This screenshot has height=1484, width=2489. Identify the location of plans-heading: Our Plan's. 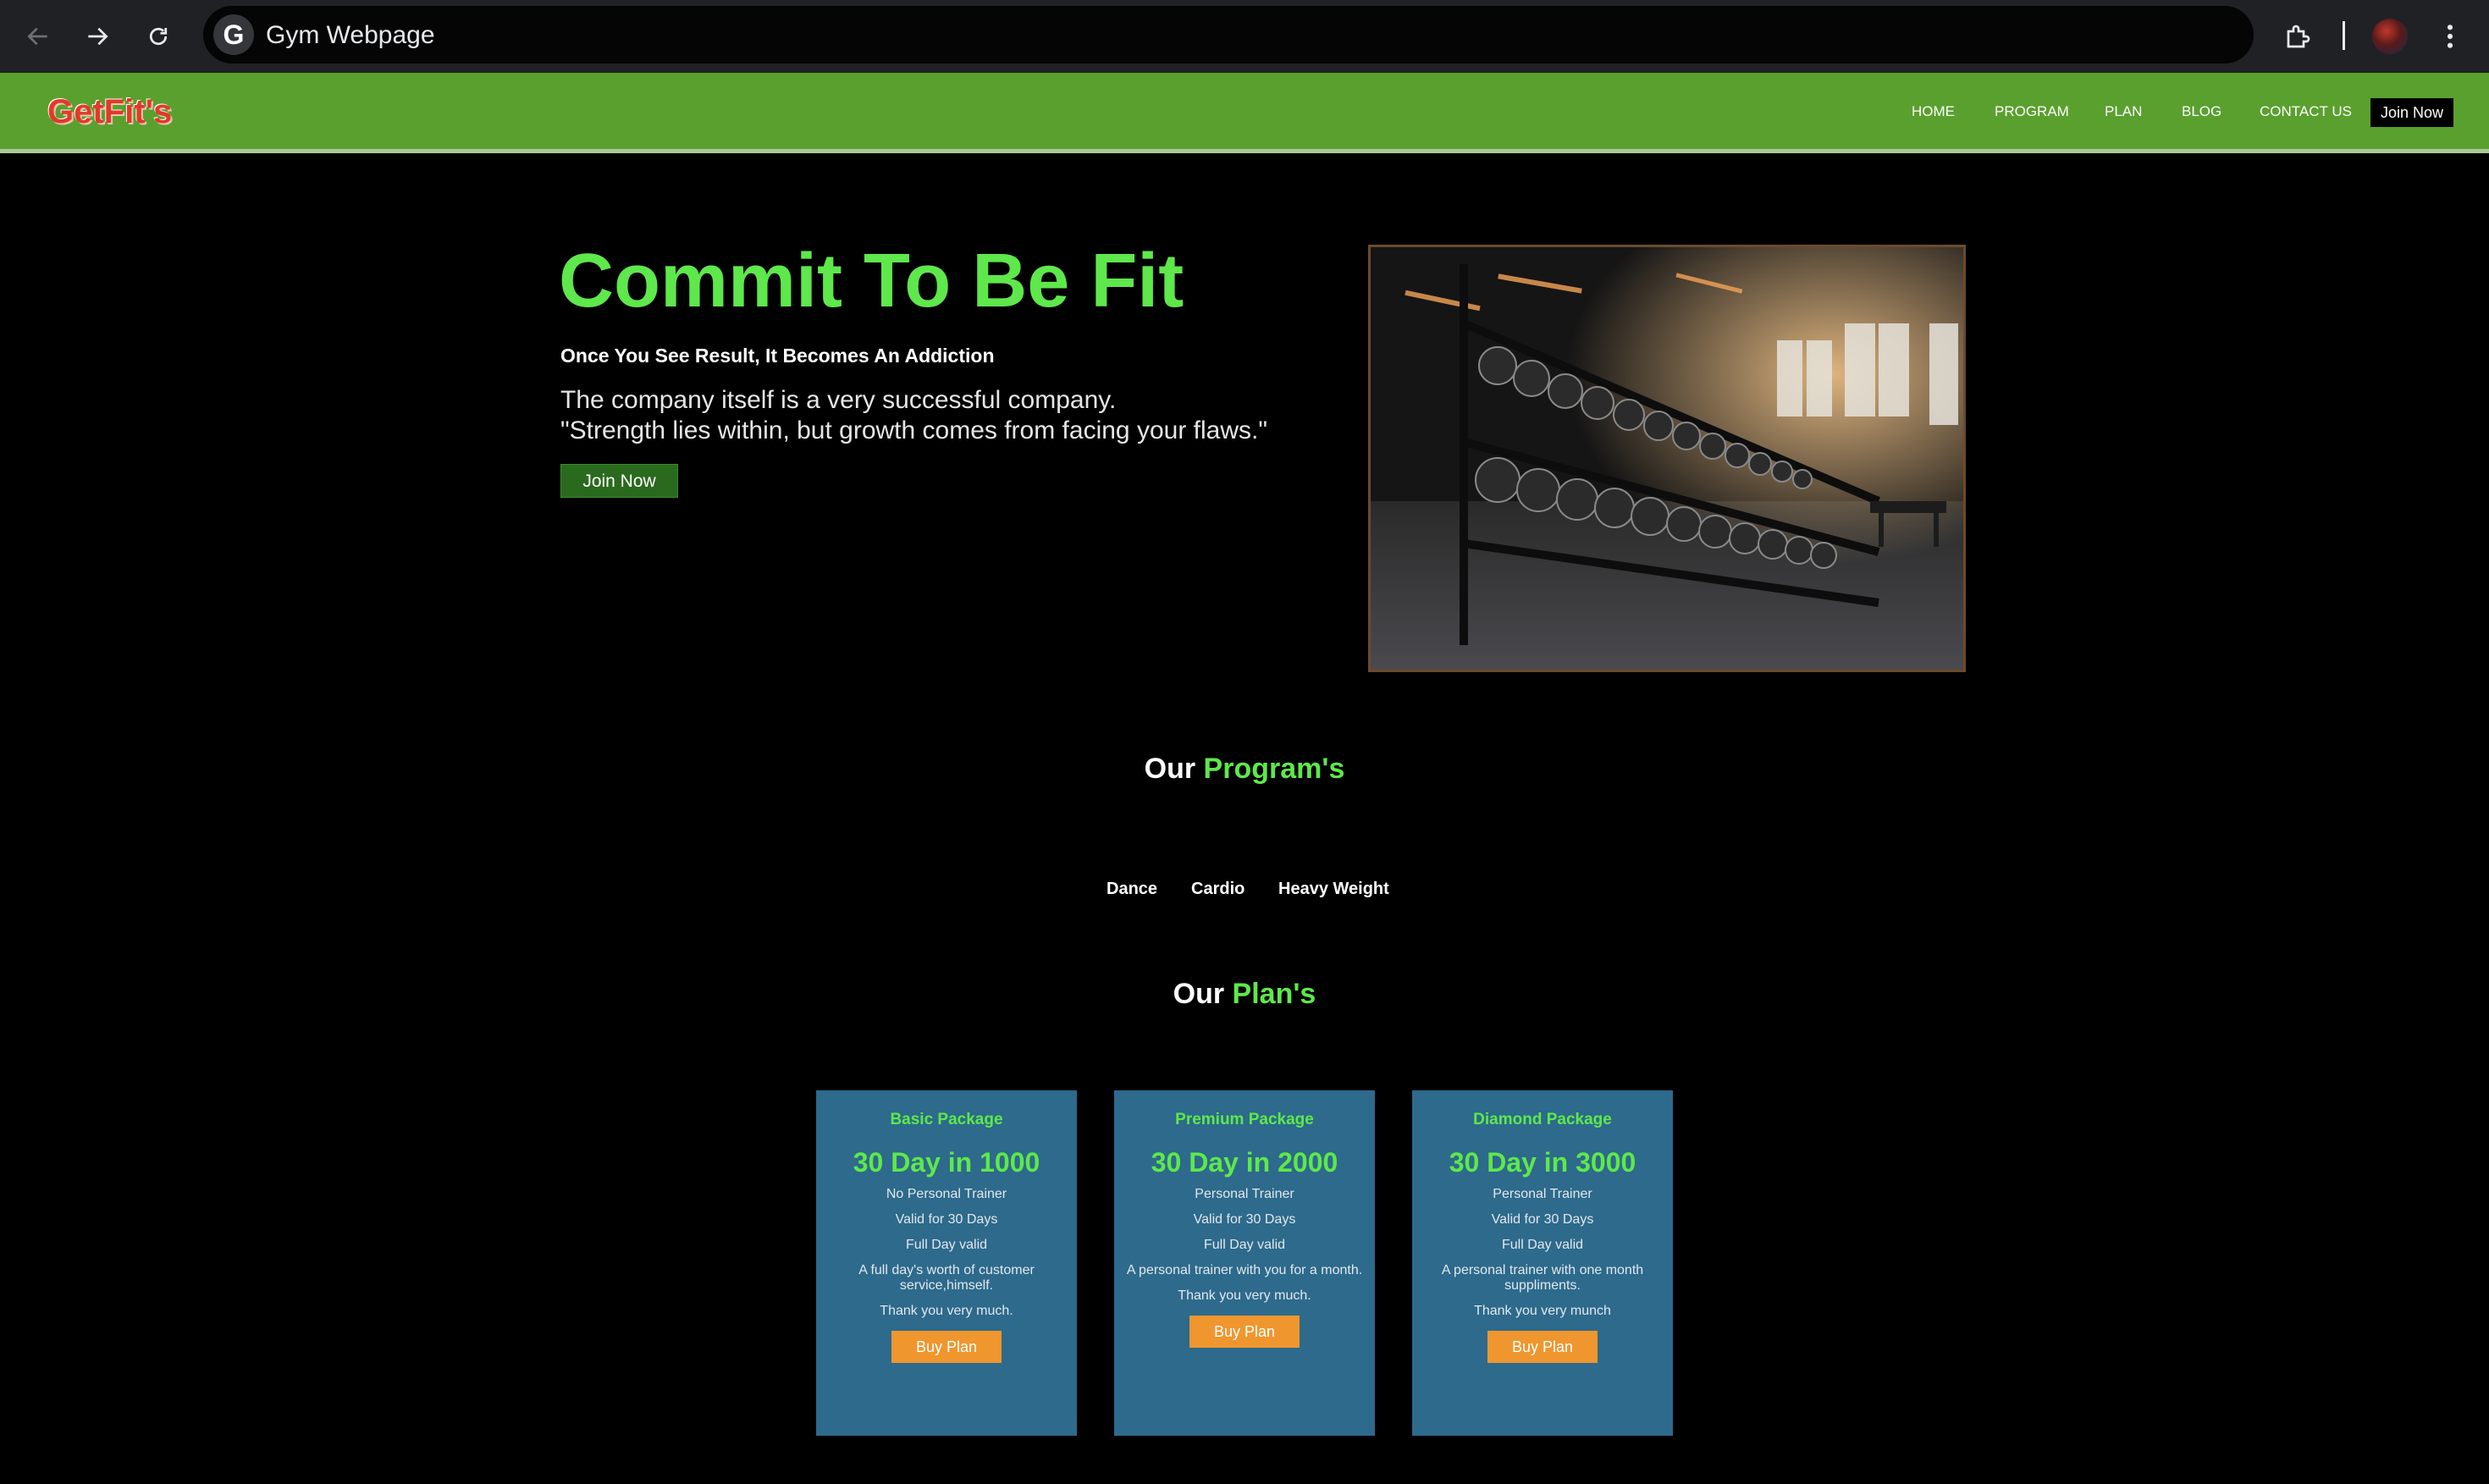
(1244, 994).